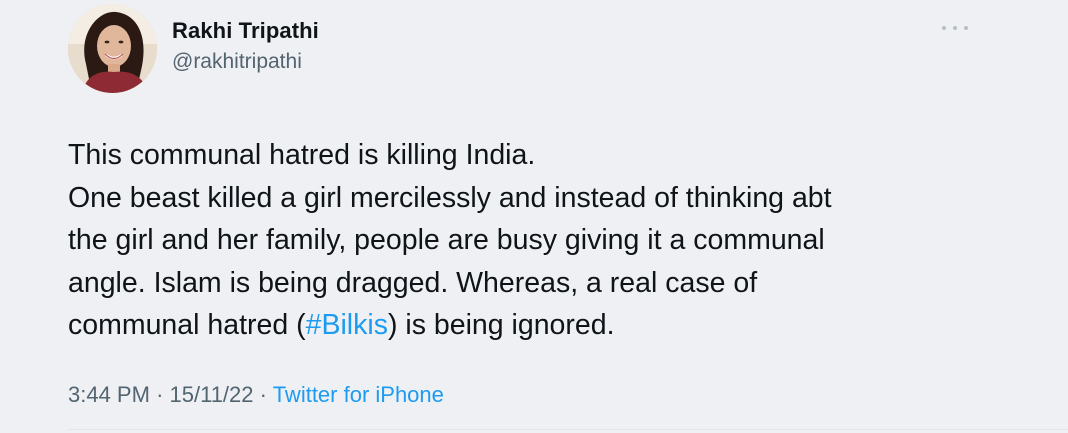 The image size is (1068, 433). I want to click on profile-photo-icon, so click(112, 48).